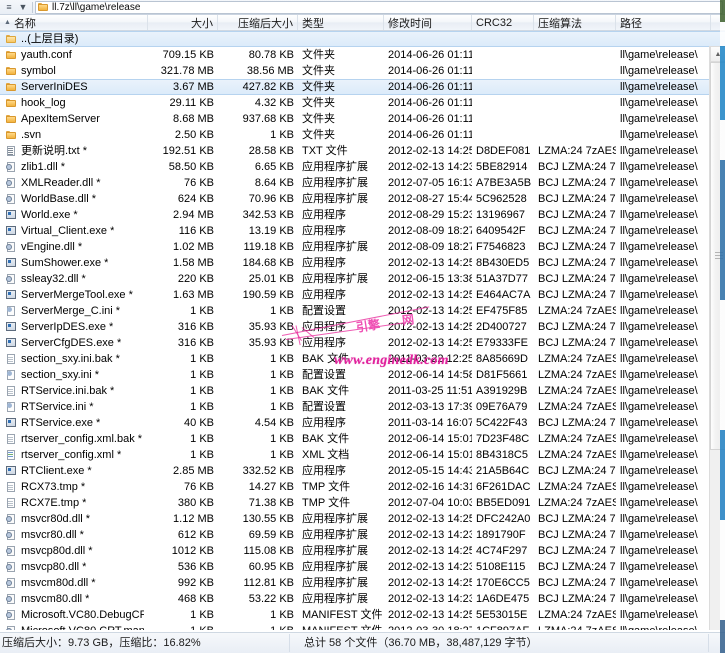  Describe the element at coordinates (428, 22) in the screenshot. I see `column-header-modified: 修改时间` at that location.